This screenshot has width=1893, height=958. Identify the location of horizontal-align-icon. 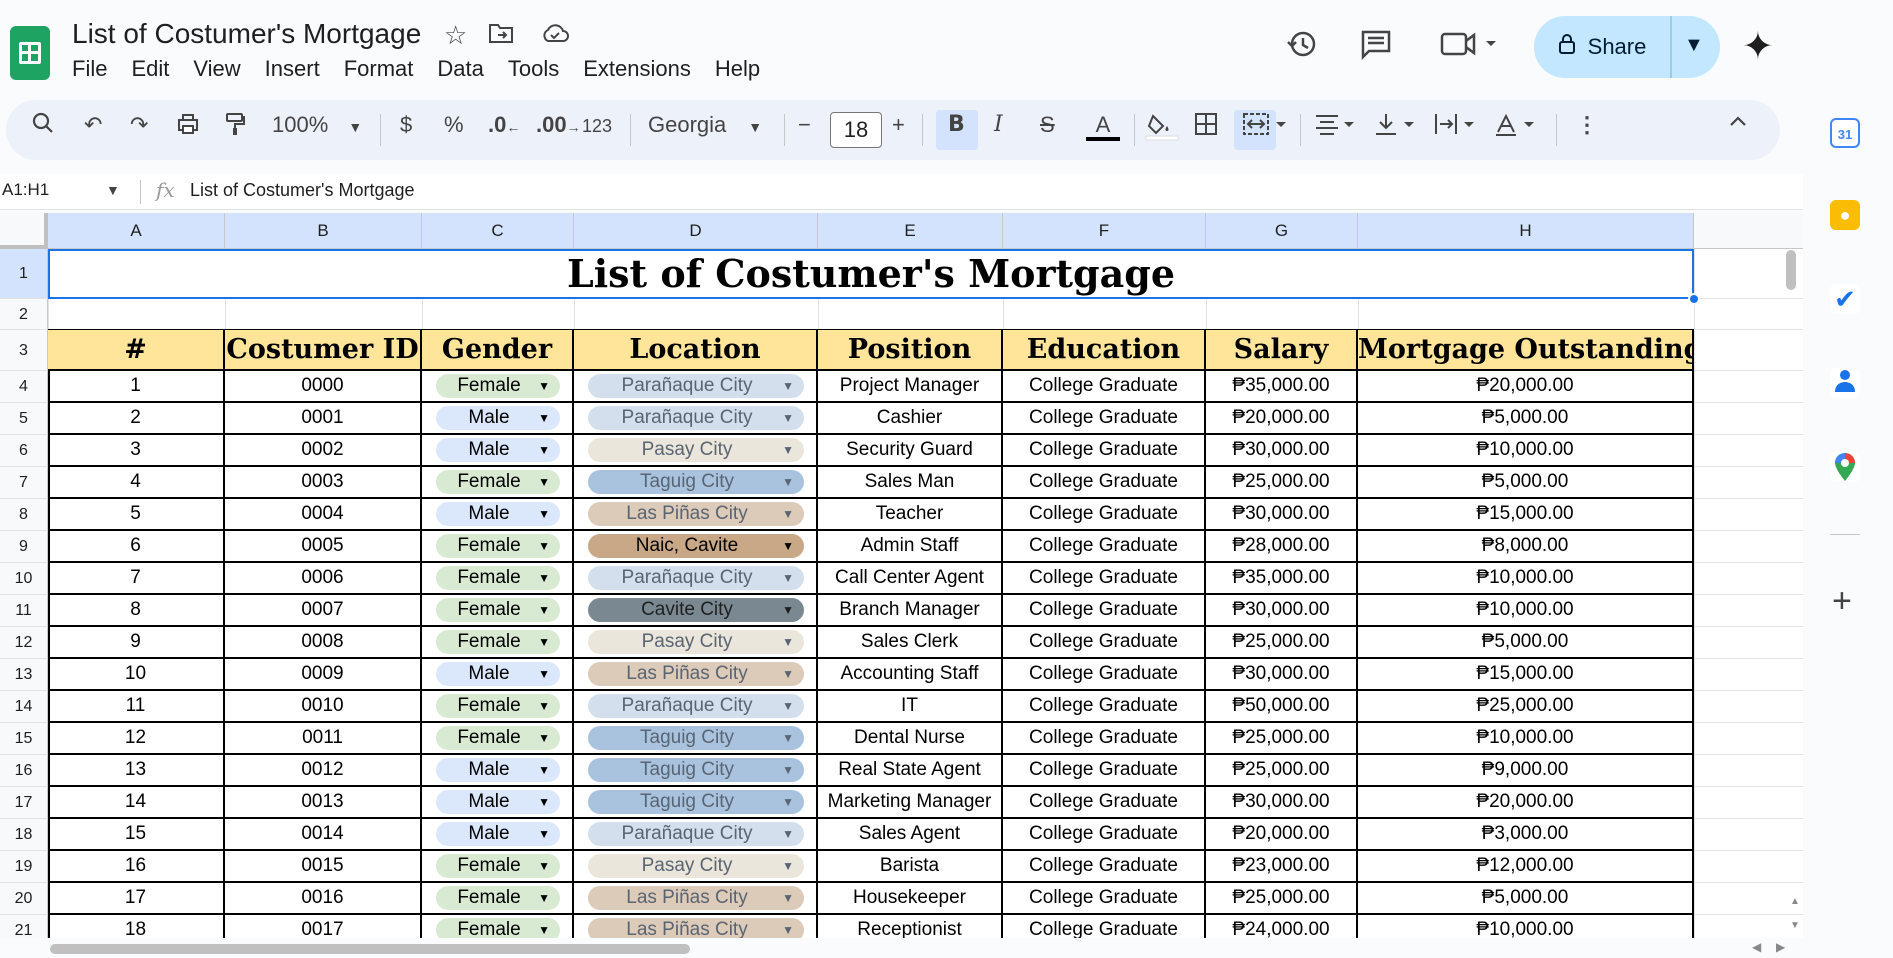
(1336, 127).